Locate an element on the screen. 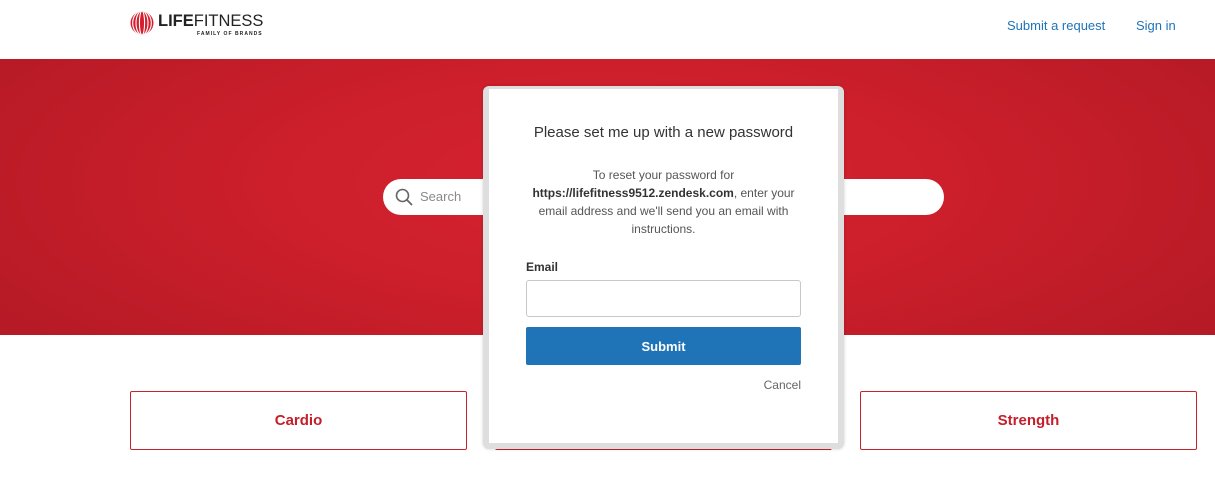 This screenshot has height=481, width=1215. category-label: Strength is located at coordinates (1028, 420).